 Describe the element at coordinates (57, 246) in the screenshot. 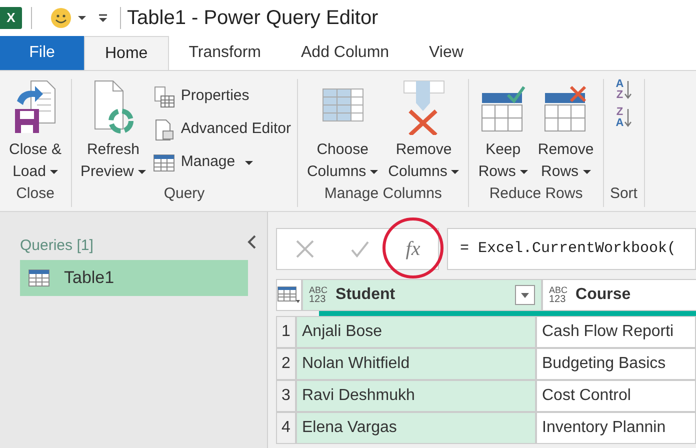

I see `queries-title: Queries [1]` at that location.